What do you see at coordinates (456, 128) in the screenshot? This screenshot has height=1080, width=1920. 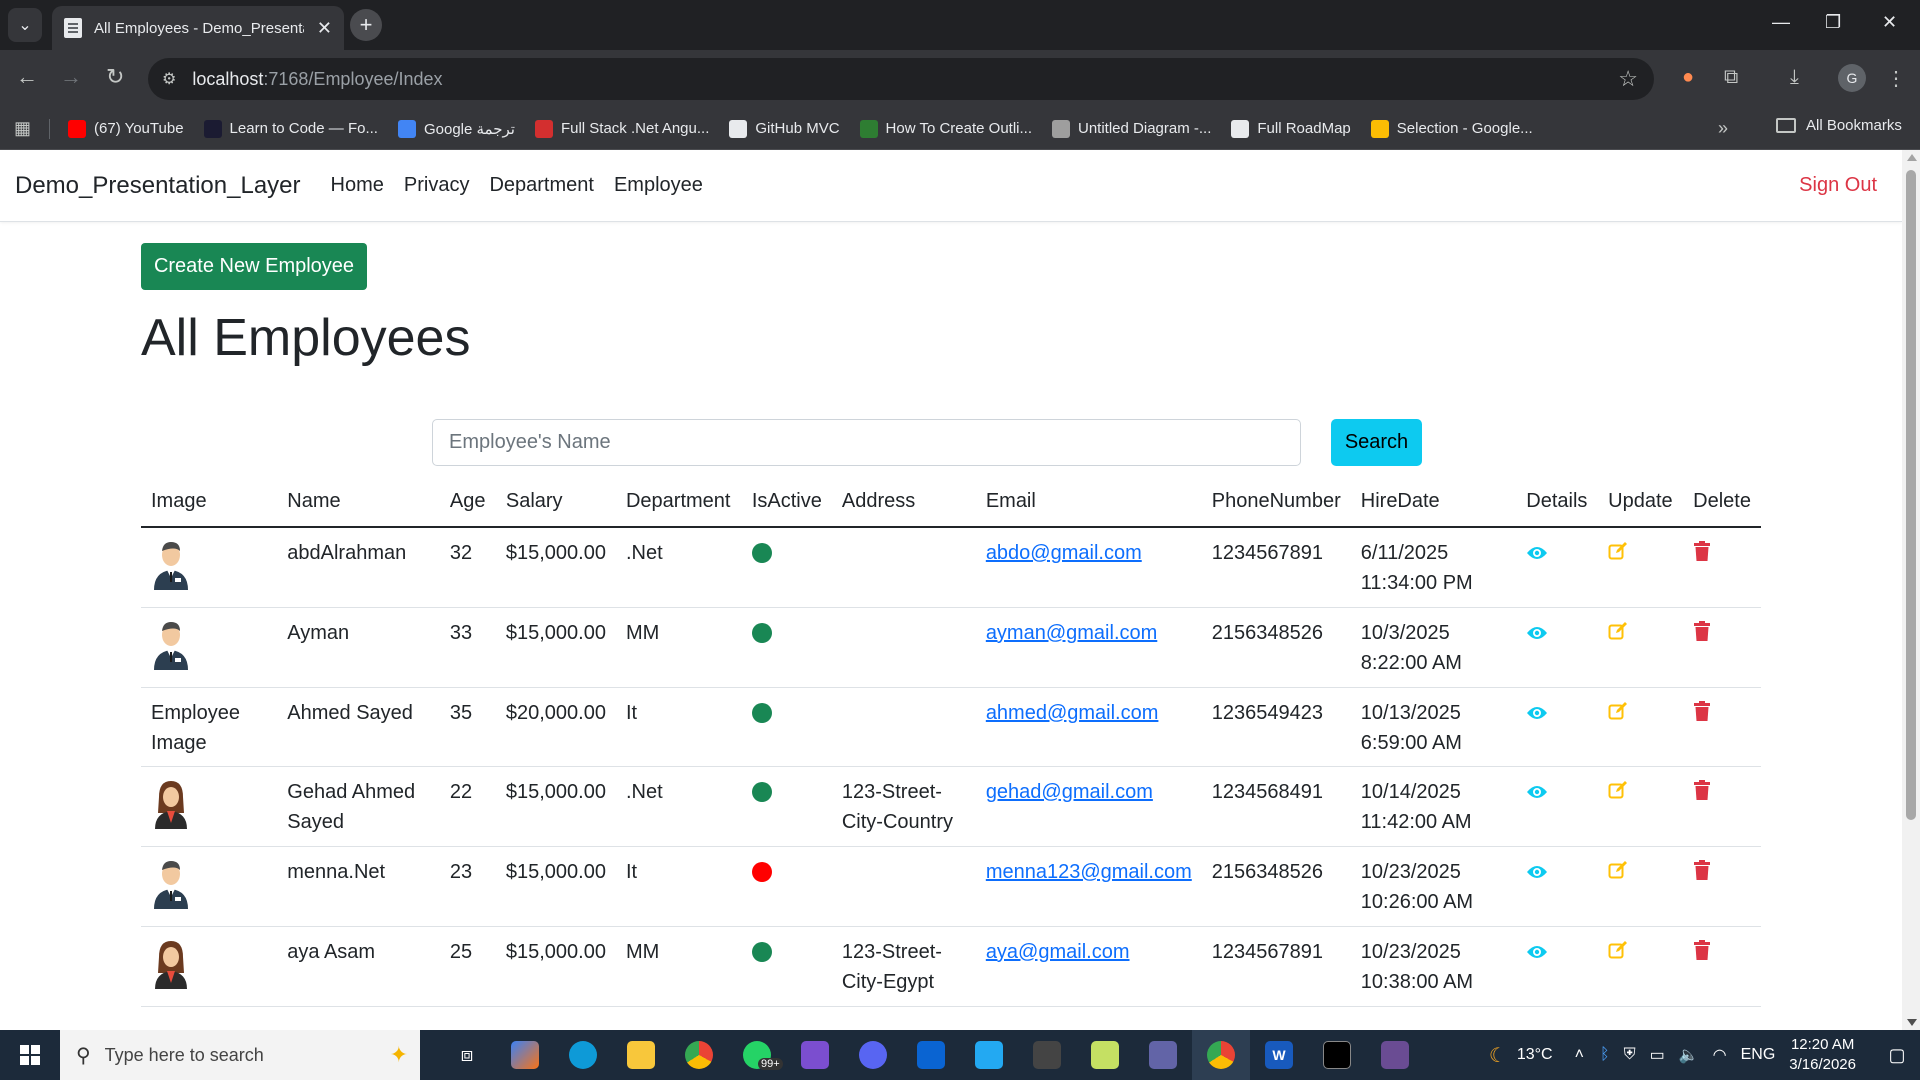 I see `bookmark-item: Google ترجمة` at bounding box center [456, 128].